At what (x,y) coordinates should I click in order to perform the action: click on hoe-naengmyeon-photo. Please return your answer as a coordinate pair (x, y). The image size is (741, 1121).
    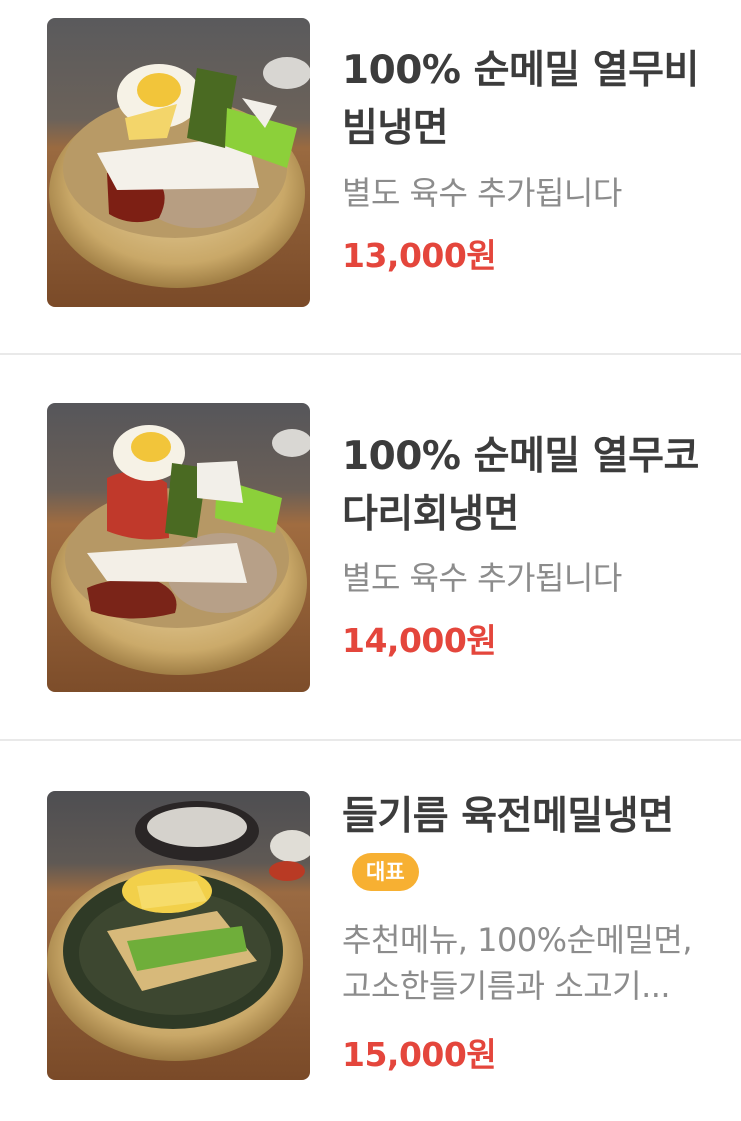
    Looking at the image, I should click on (178, 547).